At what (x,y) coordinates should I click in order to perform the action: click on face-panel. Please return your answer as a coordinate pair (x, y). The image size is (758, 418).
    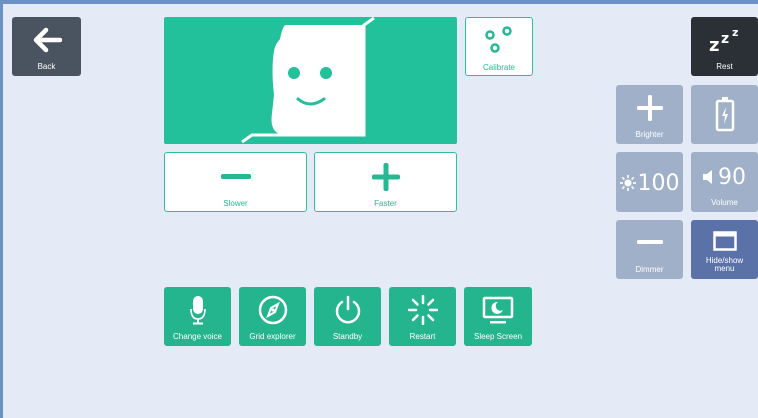
    Looking at the image, I should click on (310, 80).